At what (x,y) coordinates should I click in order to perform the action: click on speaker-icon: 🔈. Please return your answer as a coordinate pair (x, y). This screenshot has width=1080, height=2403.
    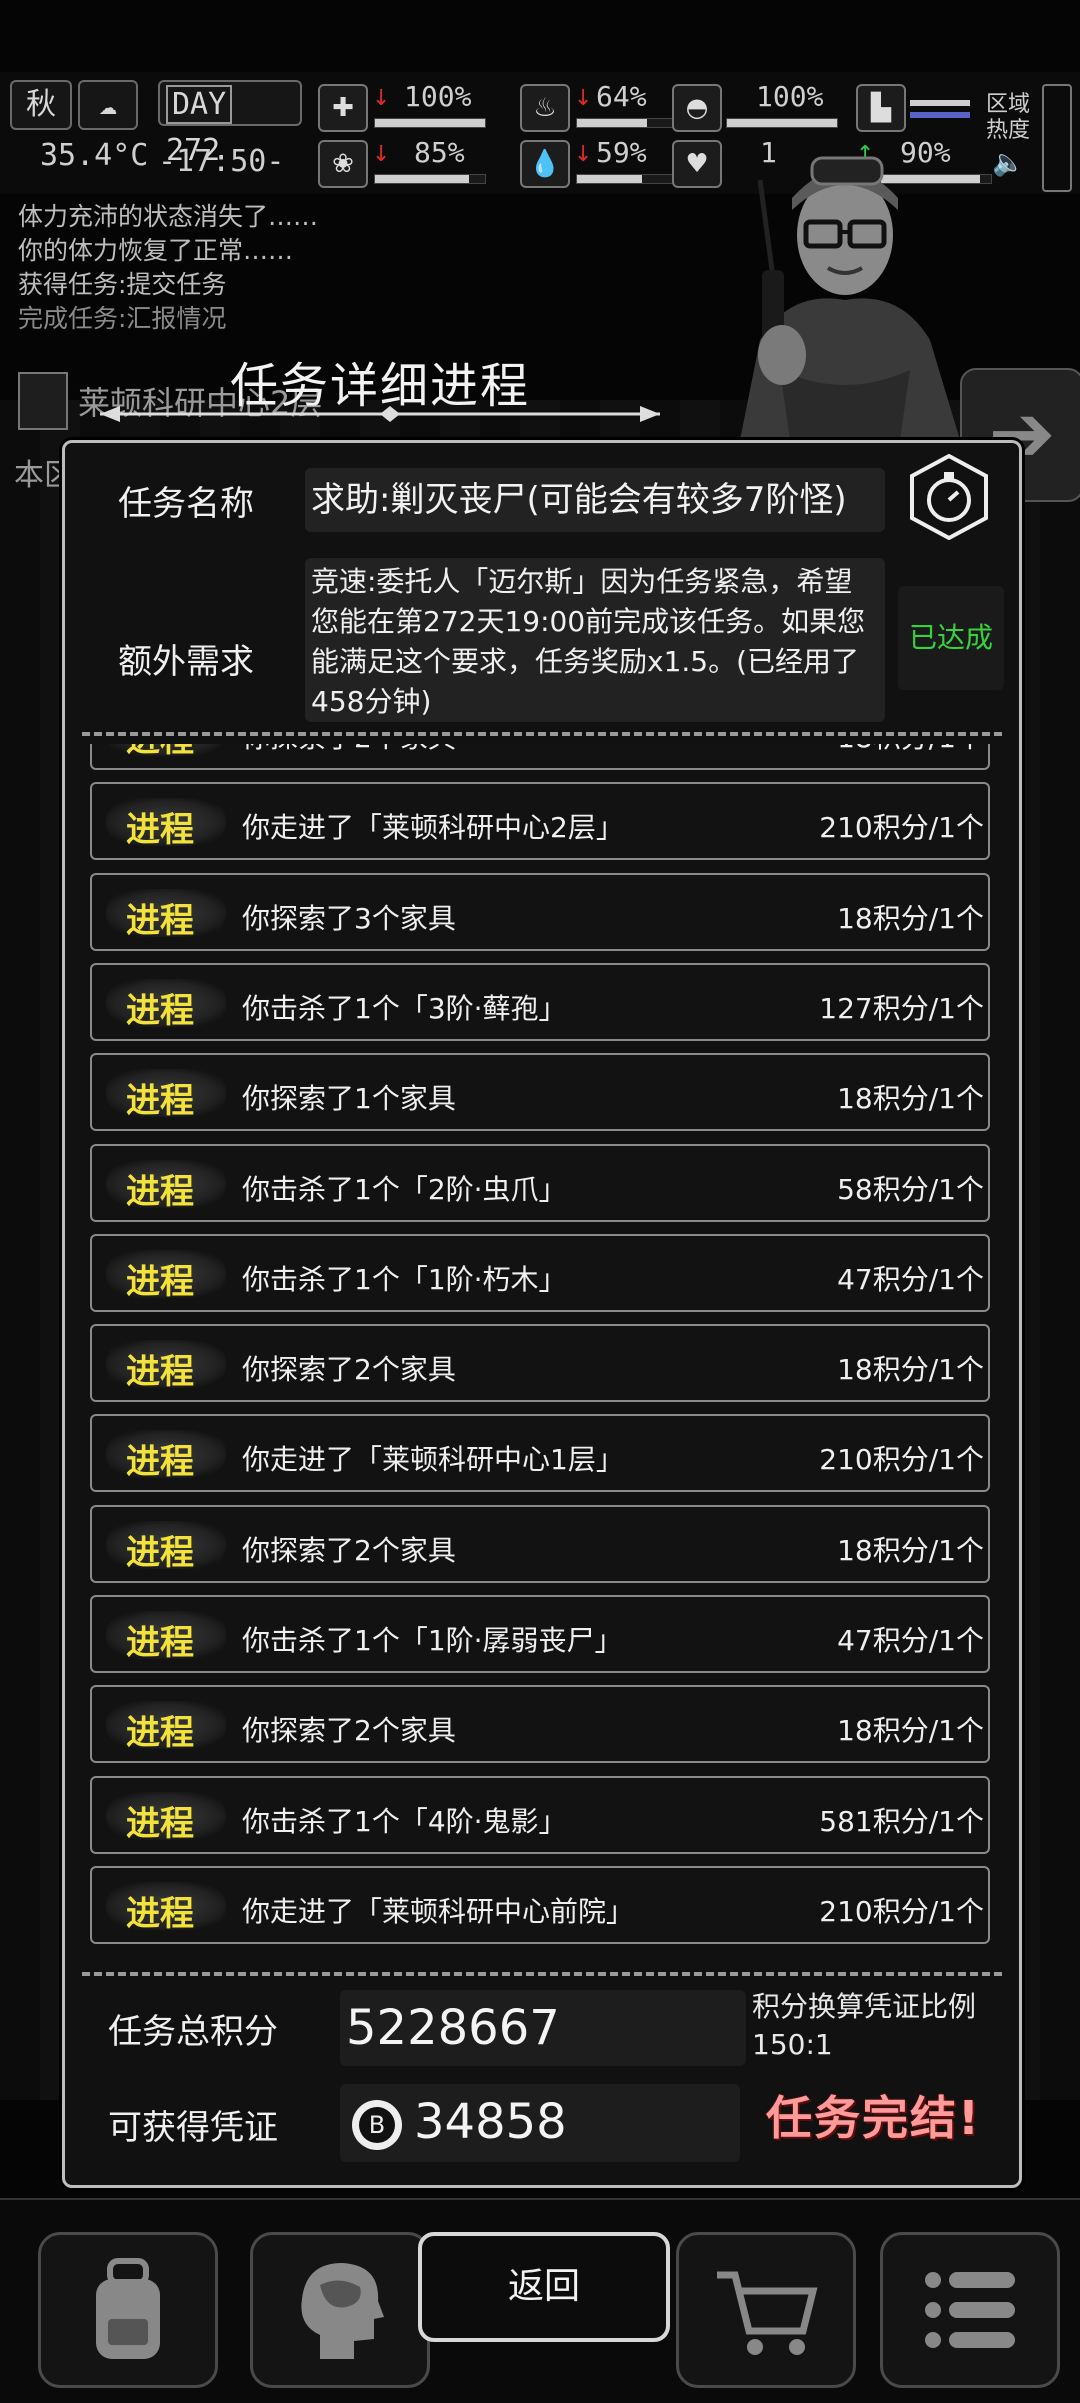
    Looking at the image, I should click on (1008, 163).